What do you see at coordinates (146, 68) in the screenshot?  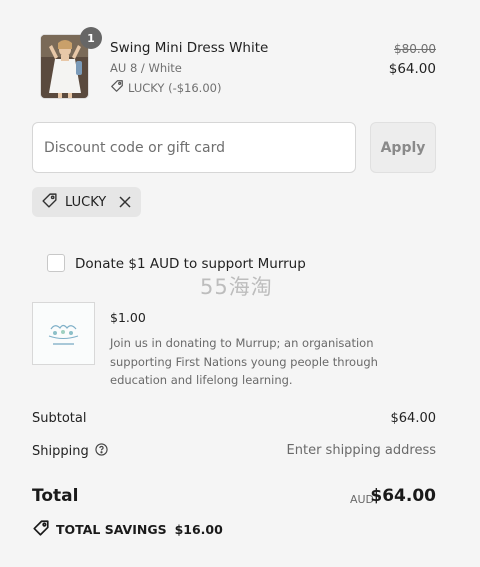 I see `product-variant: AU 8 / White` at bounding box center [146, 68].